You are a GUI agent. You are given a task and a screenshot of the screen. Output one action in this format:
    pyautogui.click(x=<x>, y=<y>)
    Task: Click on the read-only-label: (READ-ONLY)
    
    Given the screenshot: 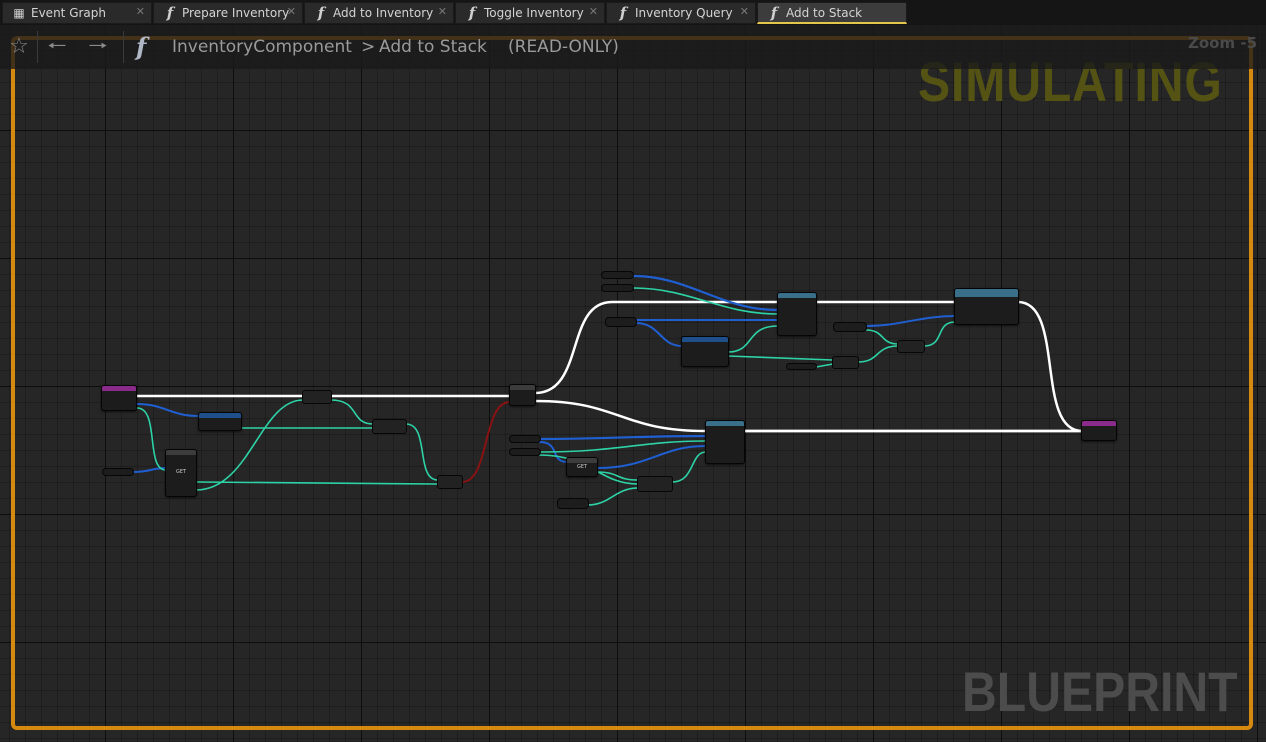 What is the action you would take?
    pyautogui.click(x=563, y=47)
    